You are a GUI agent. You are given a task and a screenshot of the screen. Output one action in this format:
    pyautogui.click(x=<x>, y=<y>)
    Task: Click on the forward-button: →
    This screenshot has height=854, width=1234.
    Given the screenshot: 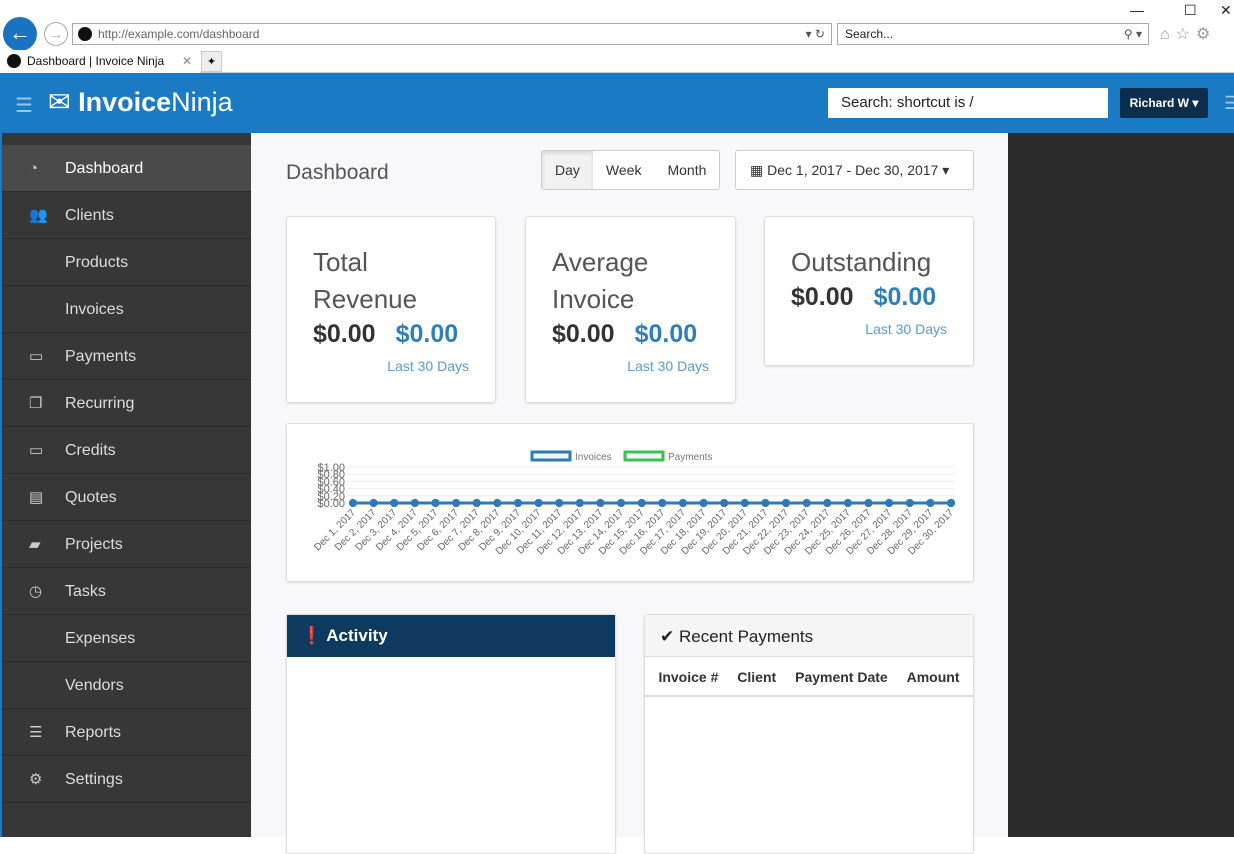 What is the action you would take?
    pyautogui.click(x=56, y=34)
    